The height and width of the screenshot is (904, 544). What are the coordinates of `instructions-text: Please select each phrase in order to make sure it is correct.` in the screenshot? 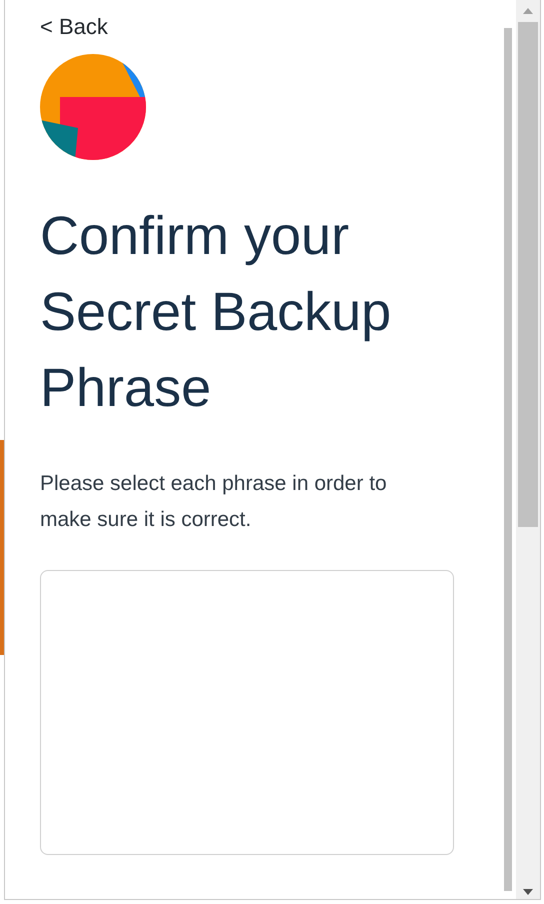 It's located at (214, 502).